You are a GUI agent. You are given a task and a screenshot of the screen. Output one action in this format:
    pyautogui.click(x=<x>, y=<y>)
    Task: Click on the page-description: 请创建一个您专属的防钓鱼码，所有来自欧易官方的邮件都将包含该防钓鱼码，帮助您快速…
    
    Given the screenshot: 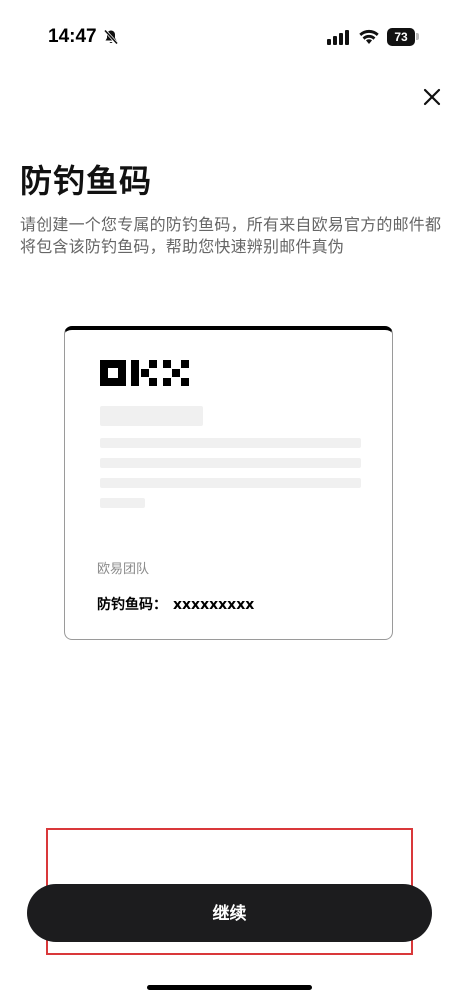 What is the action you would take?
    pyautogui.click(x=231, y=235)
    